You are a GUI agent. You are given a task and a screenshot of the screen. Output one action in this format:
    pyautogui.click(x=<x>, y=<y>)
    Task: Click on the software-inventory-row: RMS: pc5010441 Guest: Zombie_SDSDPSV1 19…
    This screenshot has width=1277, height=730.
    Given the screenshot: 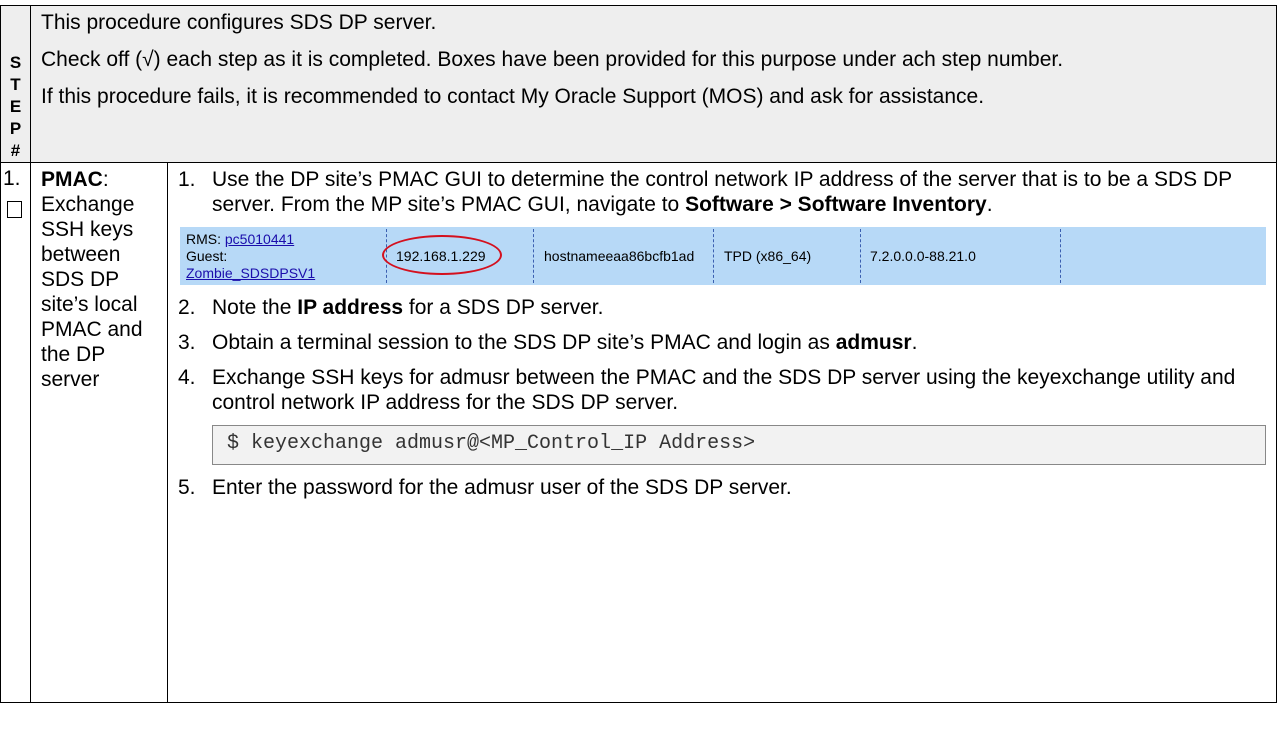 What is the action you would take?
    pyautogui.click(x=723, y=256)
    